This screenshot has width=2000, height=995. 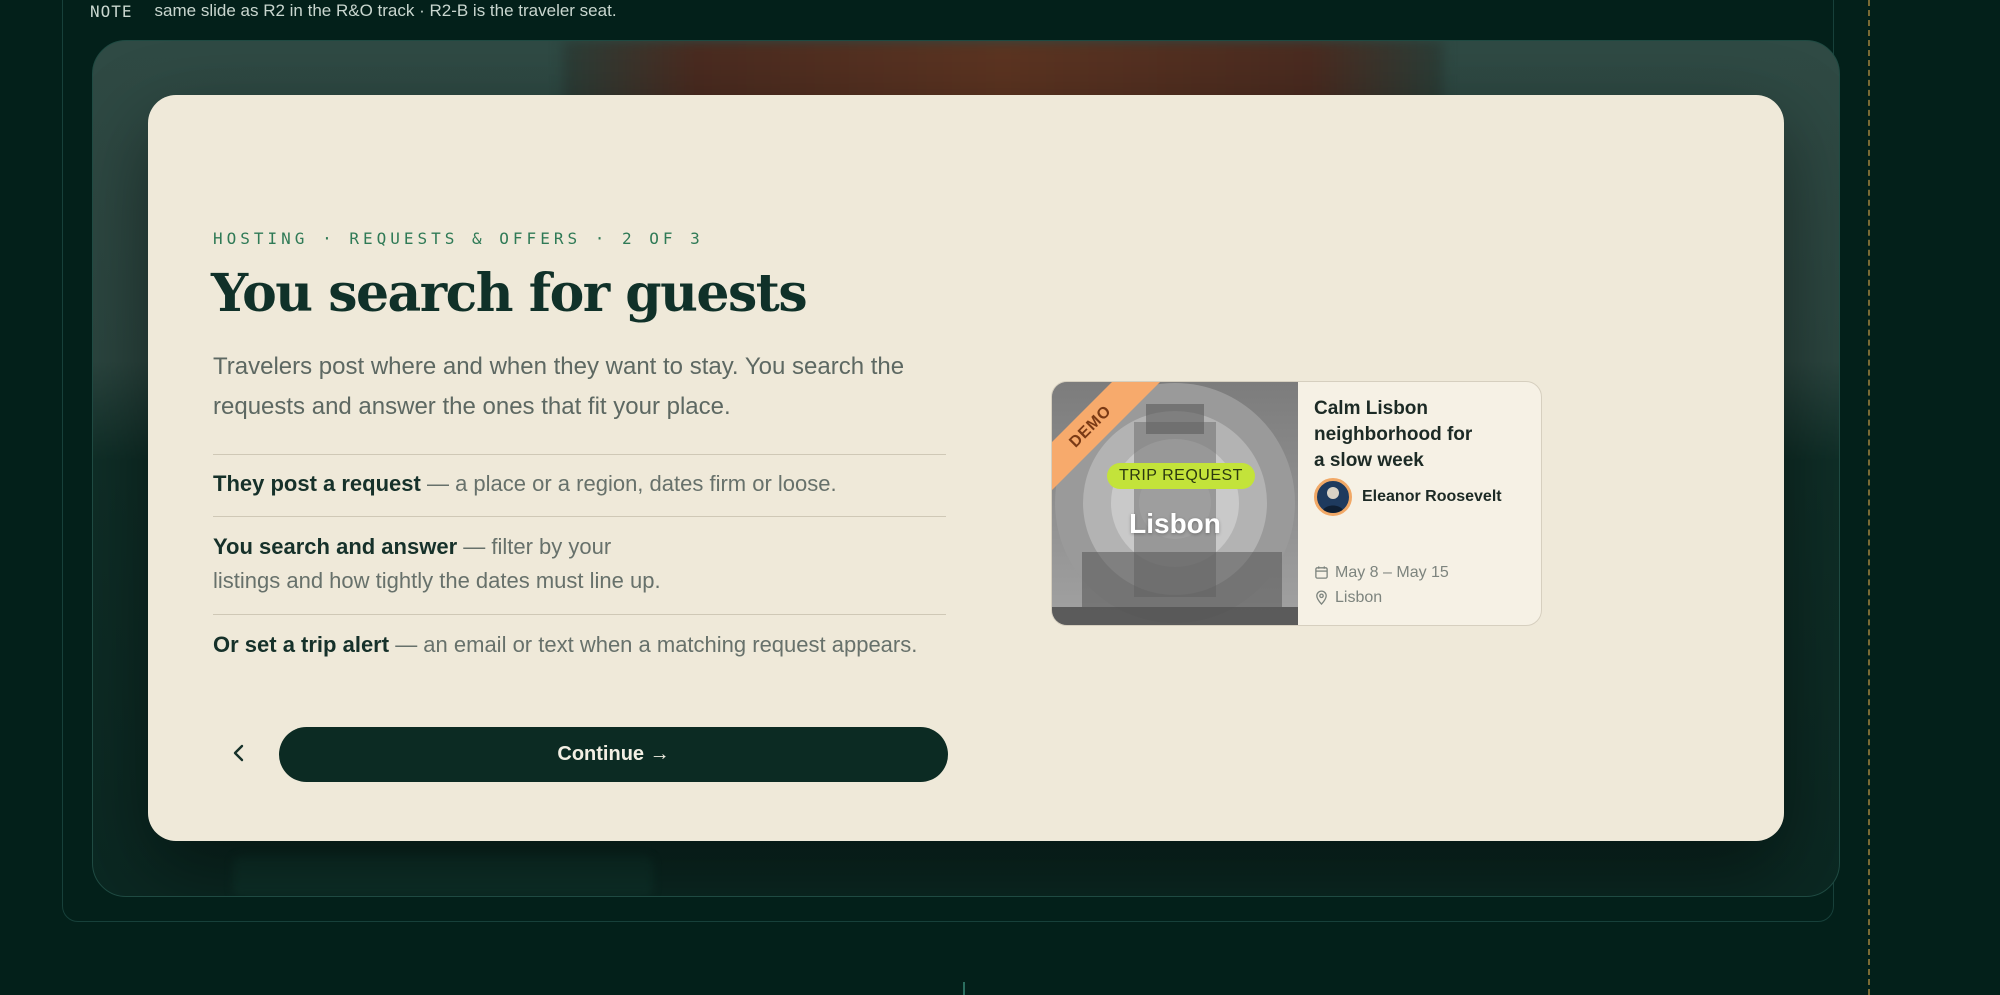 What do you see at coordinates (301, 644) in the screenshot?
I see `list-item-title: Or set a trip alert` at bounding box center [301, 644].